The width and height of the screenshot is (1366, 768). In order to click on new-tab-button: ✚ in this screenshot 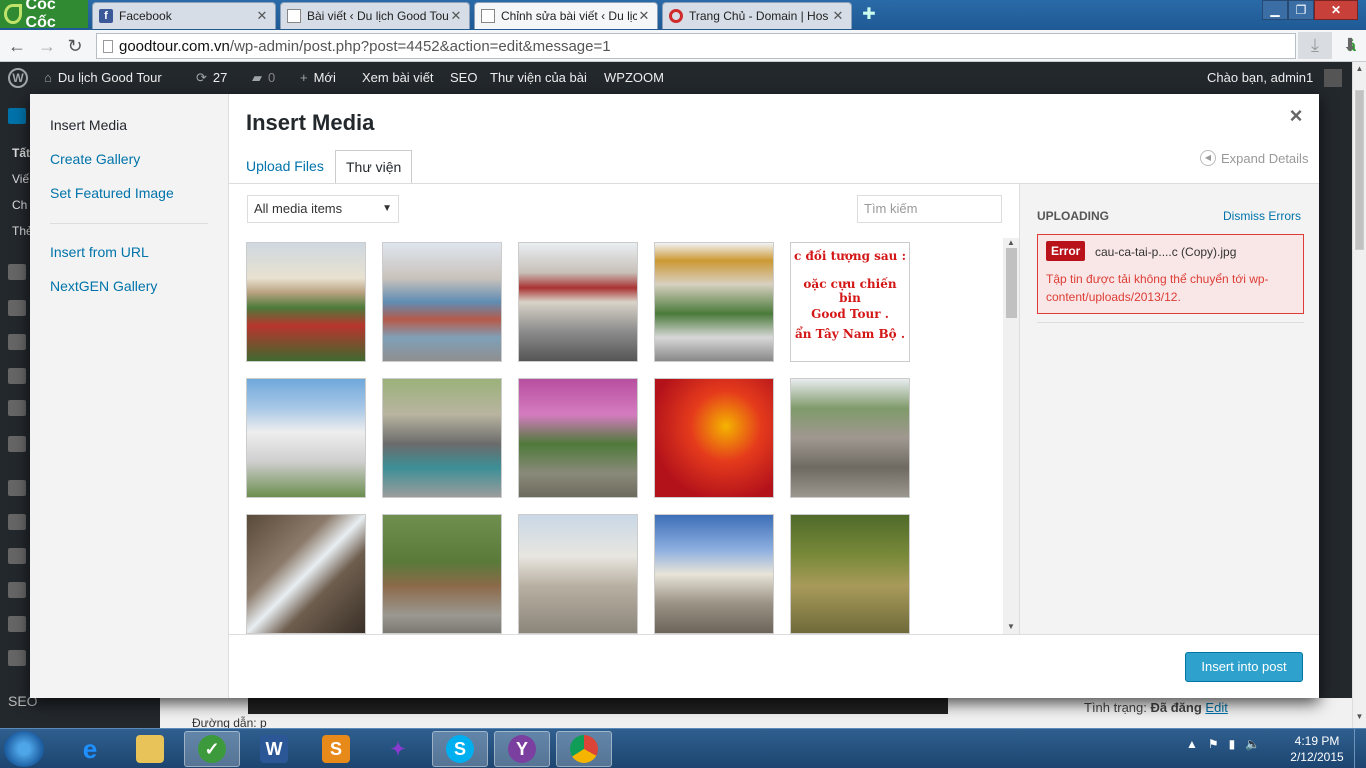, I will do `click(869, 15)`.